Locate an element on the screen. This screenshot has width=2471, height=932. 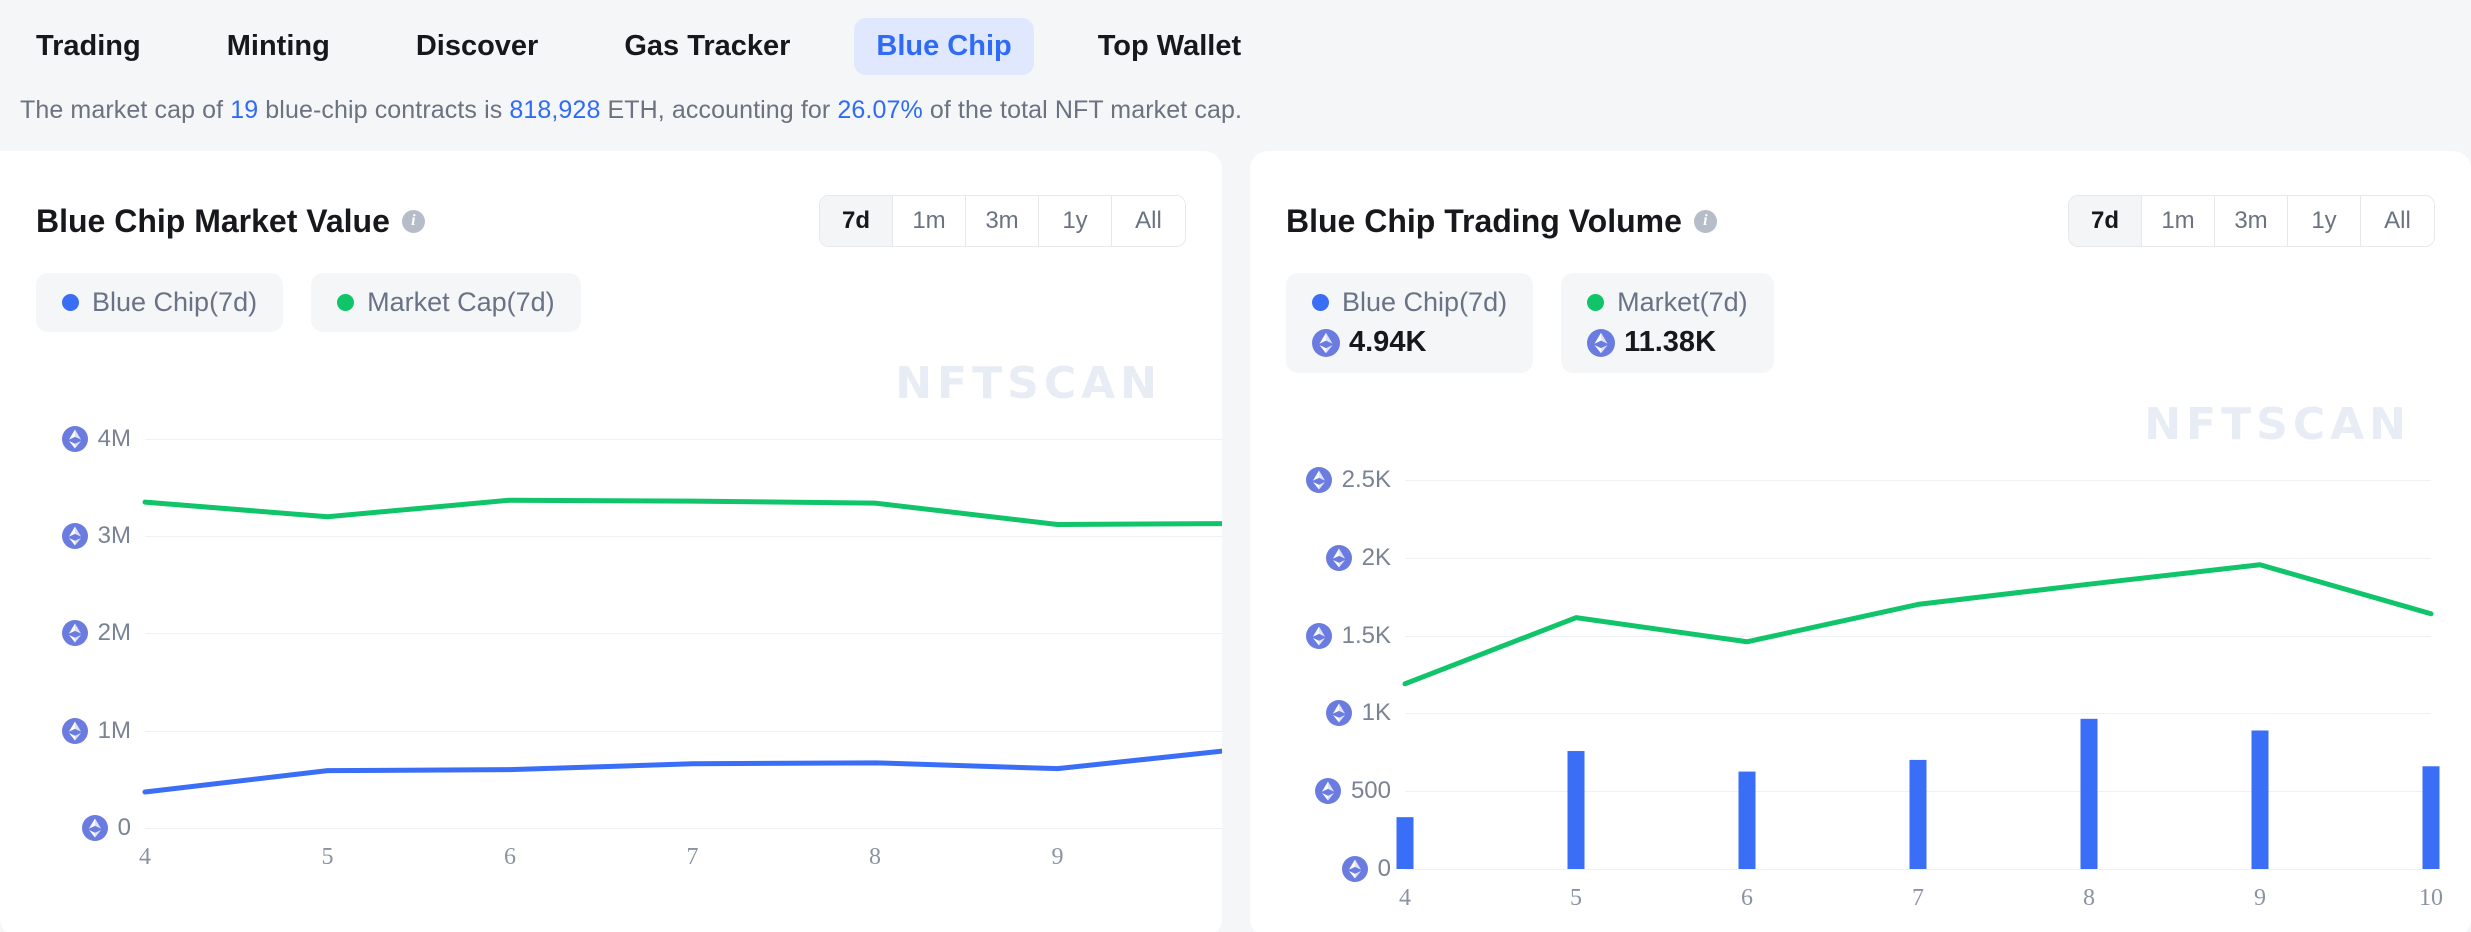
right-legend-group: Blue Chip(7d) 4.94K Market(7d) 11.38K is located at coordinates (1860, 310).